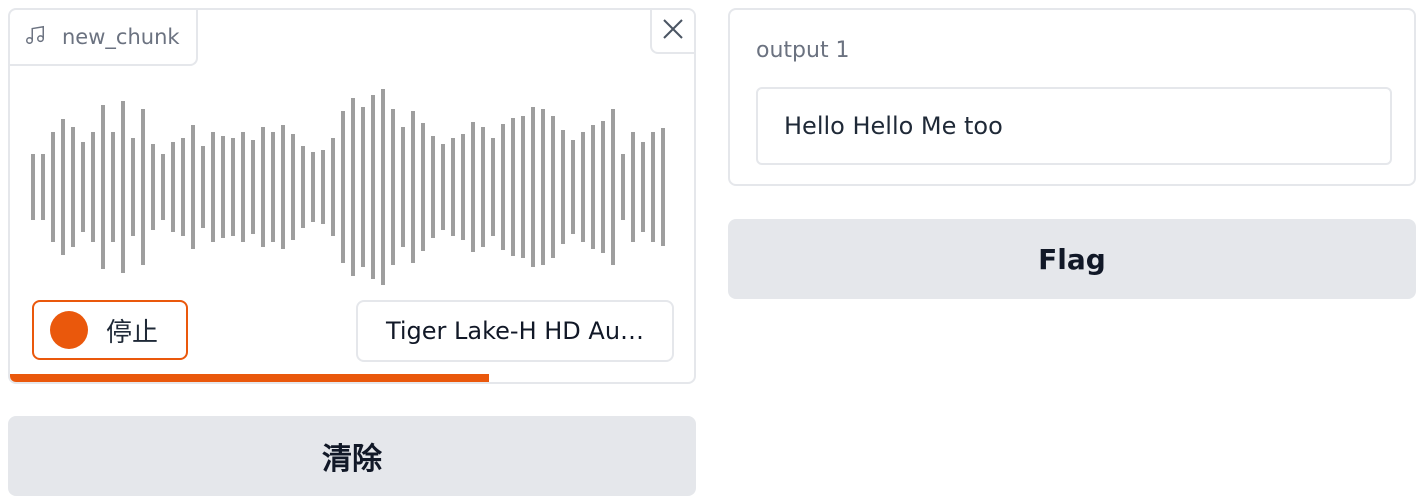 Image resolution: width=1426 pixels, height=503 pixels. Describe the element at coordinates (803, 50) in the screenshot. I see `output-label: output 1` at that location.